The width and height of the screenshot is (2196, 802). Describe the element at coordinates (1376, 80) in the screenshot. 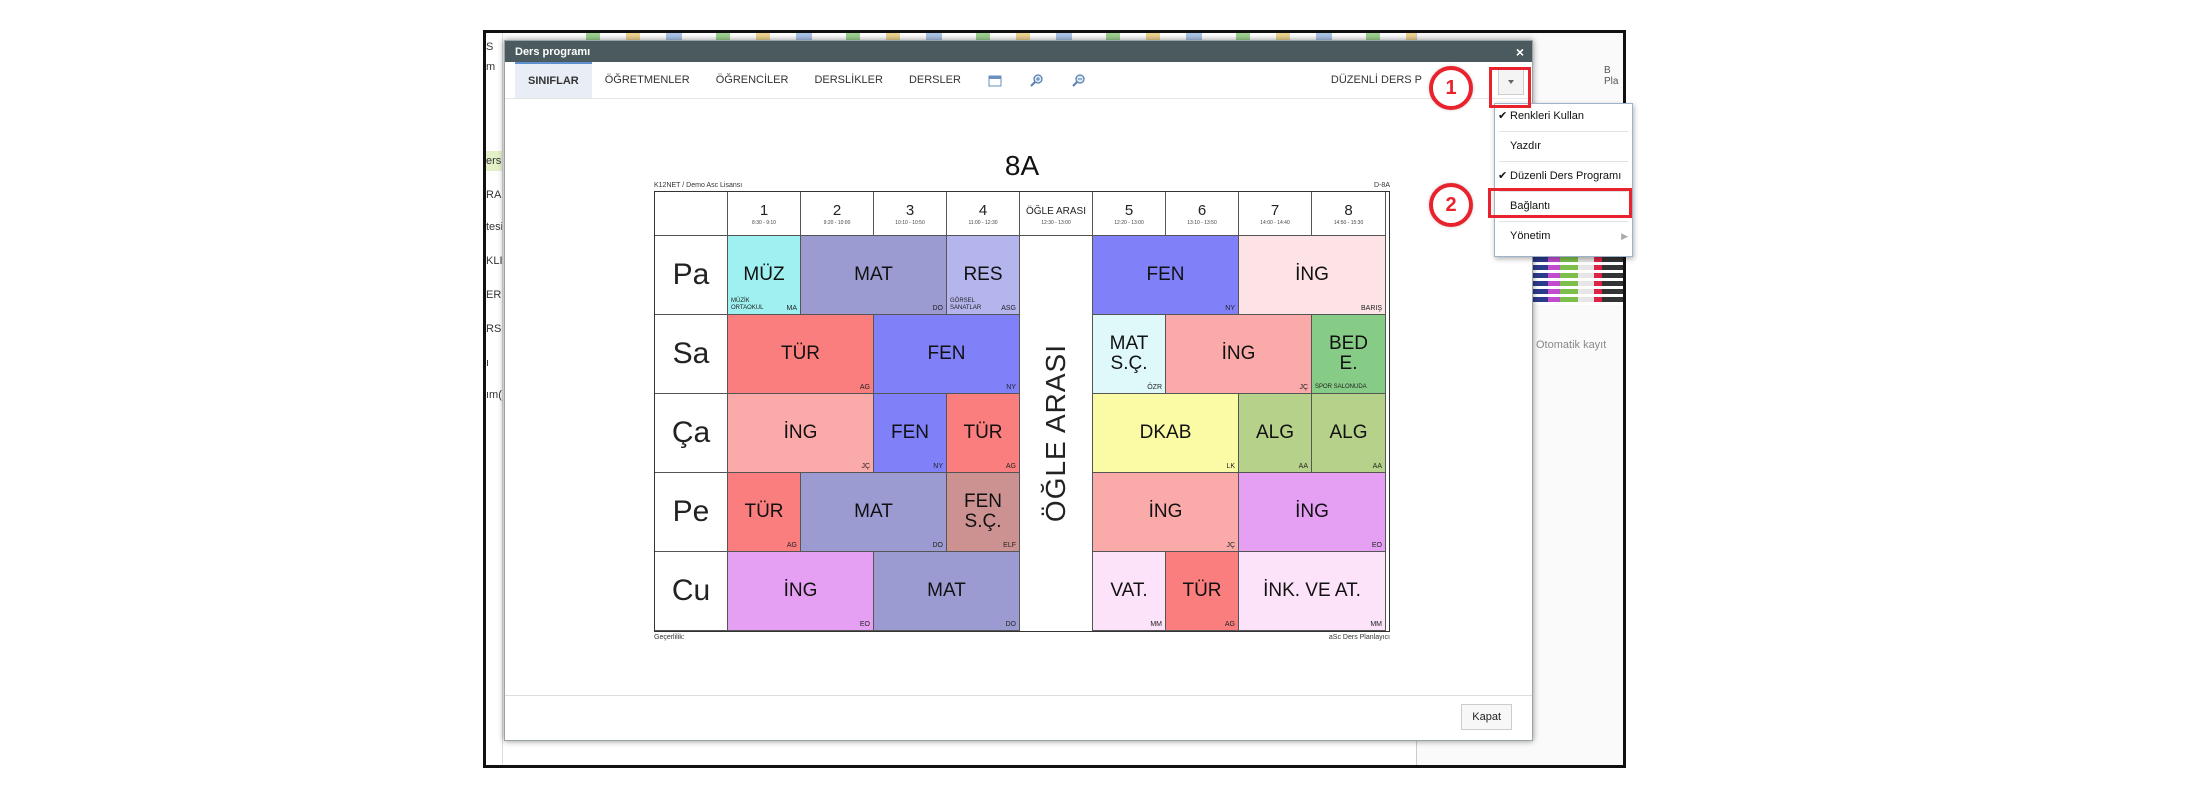

I see `schedule-mode-label: DÜZENLİ DERS P` at that location.